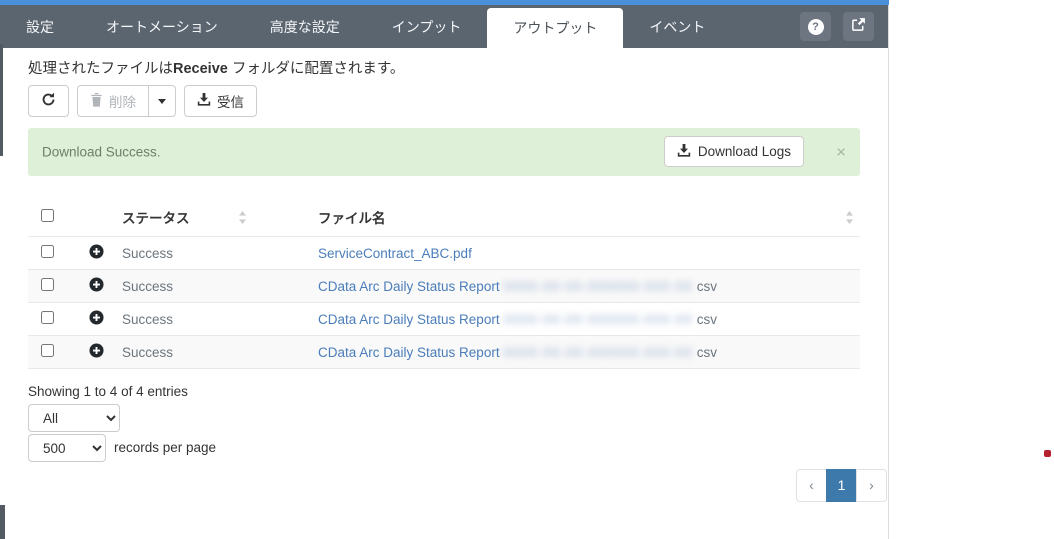 Image resolution: width=1054 pixels, height=539 pixels. Describe the element at coordinates (156, 218) in the screenshot. I see `status-header-label: ステータス` at that location.